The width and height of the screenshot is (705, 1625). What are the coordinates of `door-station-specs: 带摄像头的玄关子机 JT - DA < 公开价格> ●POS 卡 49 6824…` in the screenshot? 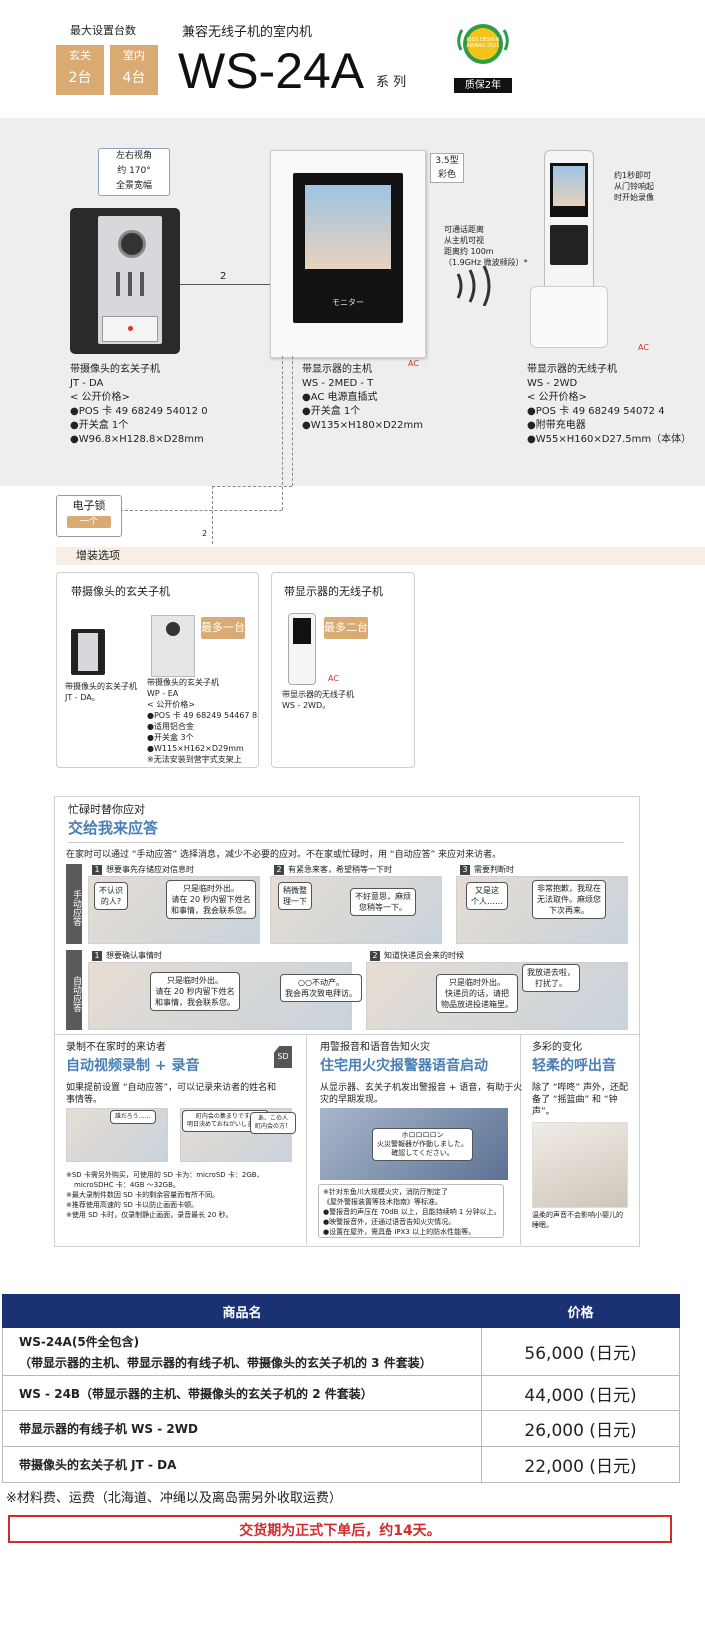 It's located at (139, 405).